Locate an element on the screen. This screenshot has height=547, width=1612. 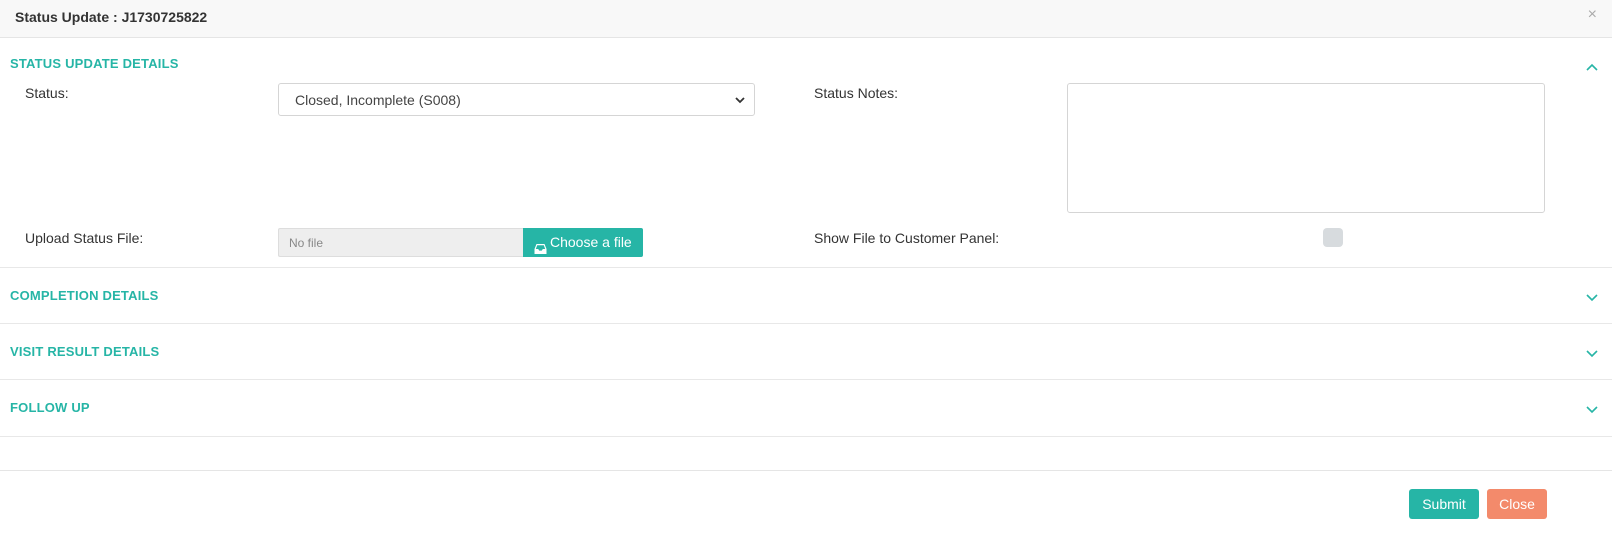
file-name-field: No file is located at coordinates (401, 242).